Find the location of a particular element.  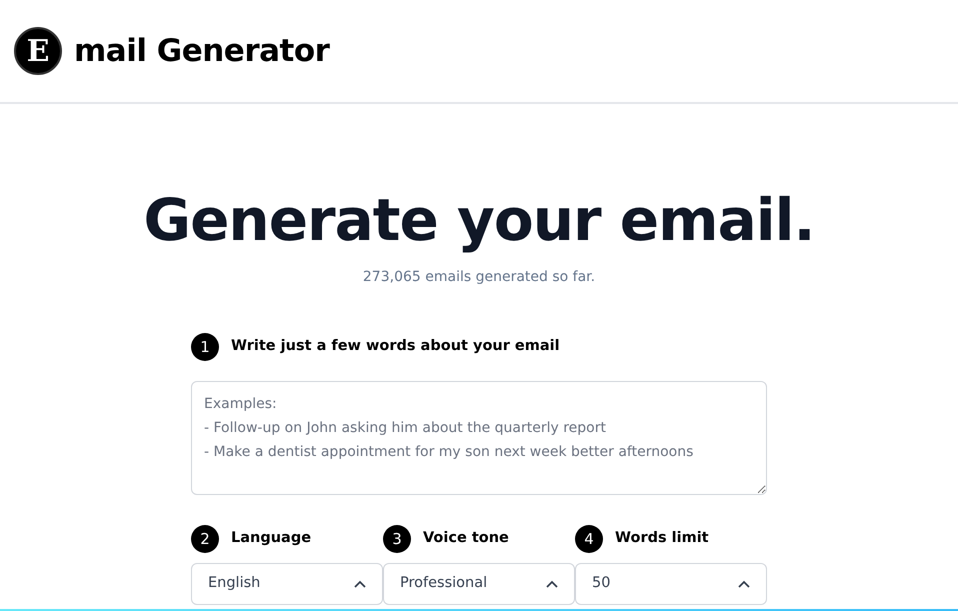

step-label: Write just a few words about your email is located at coordinates (395, 346).